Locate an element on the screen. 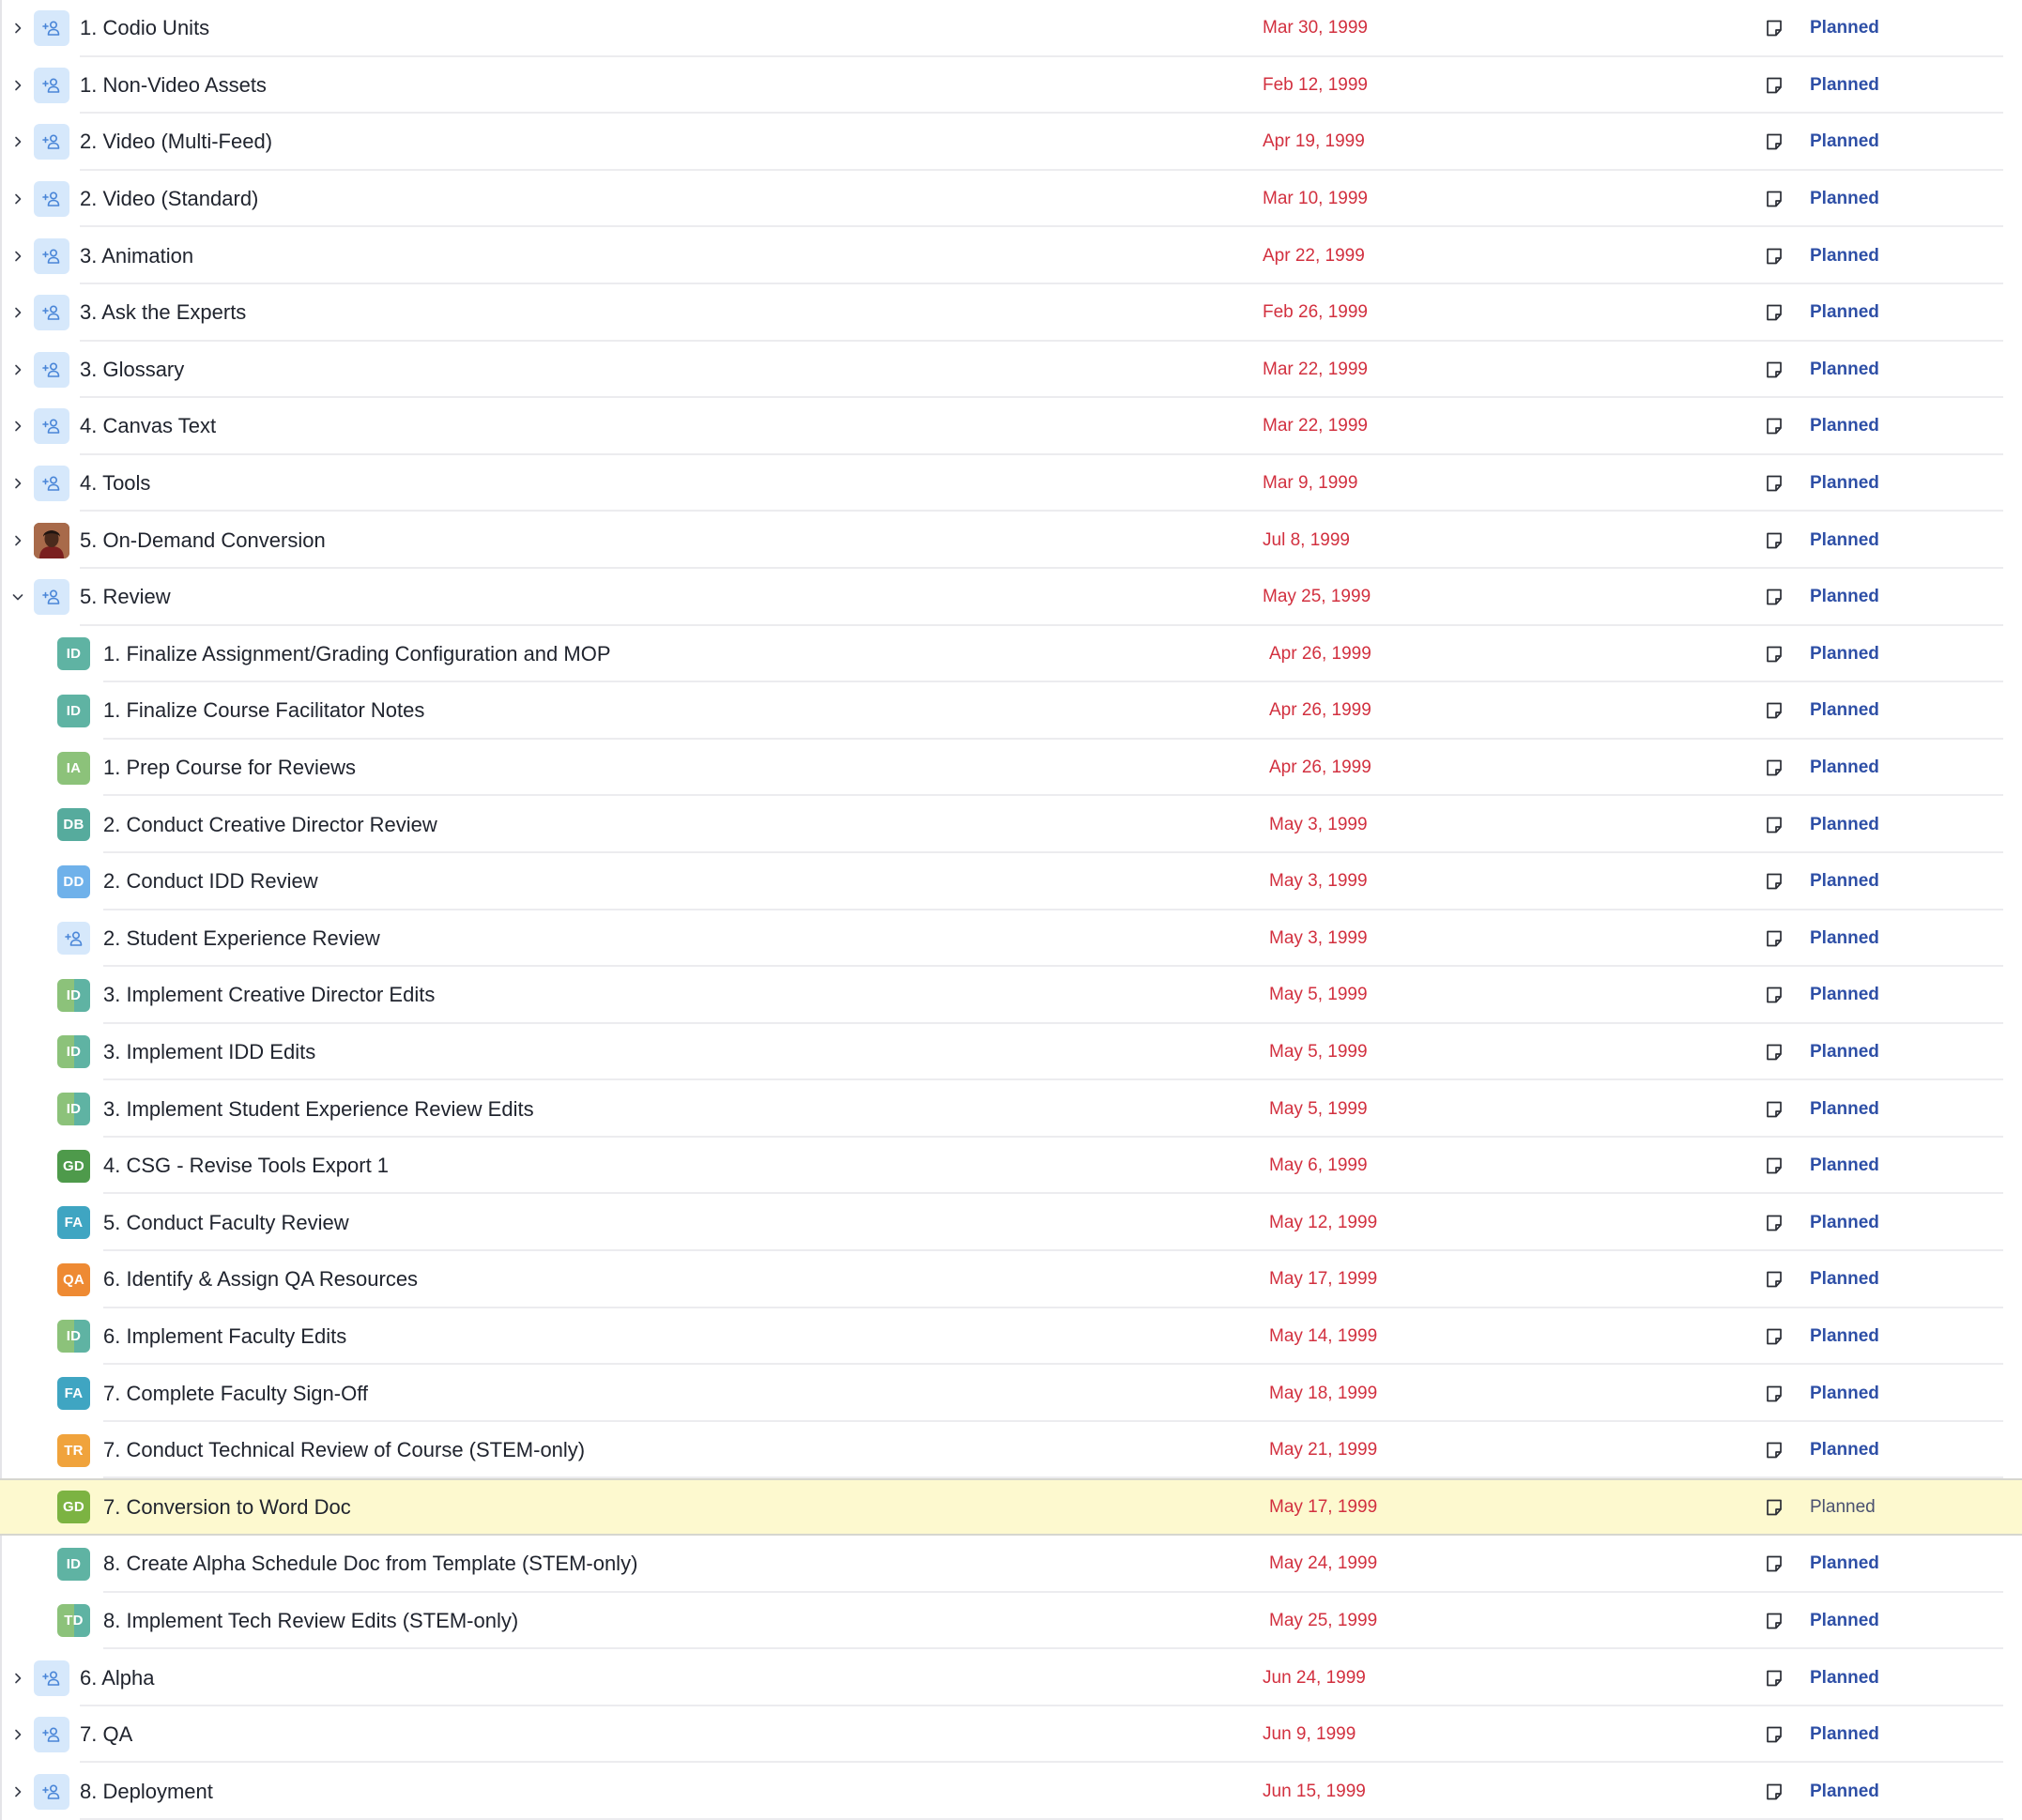  due-date: May 17, 1999 is located at coordinates (1323, 1279).